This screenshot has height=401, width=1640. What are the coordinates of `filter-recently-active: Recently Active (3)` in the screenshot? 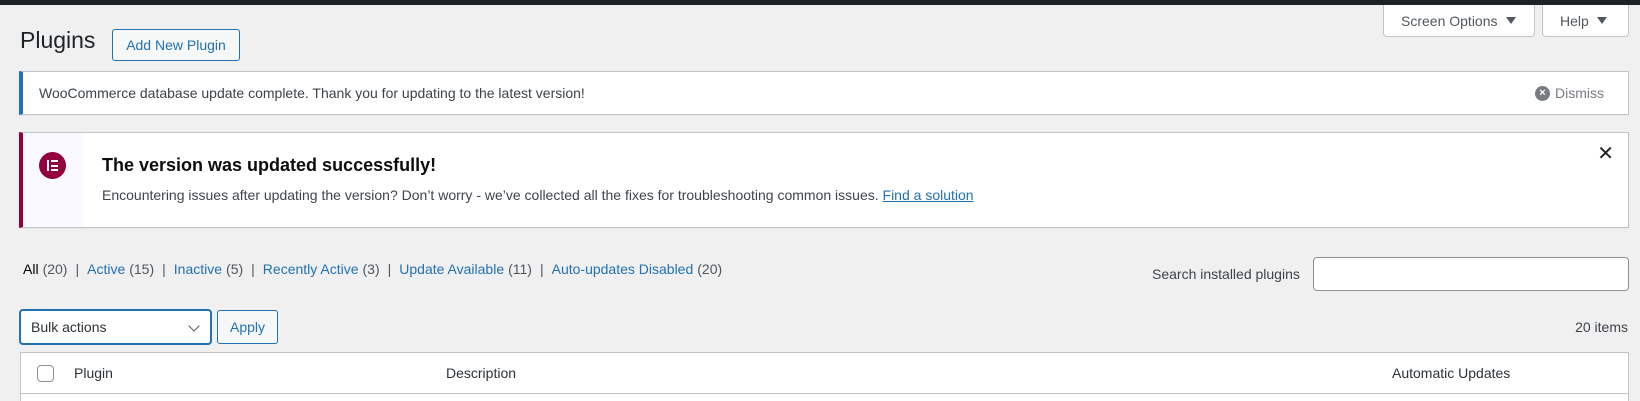 It's located at (321, 269).